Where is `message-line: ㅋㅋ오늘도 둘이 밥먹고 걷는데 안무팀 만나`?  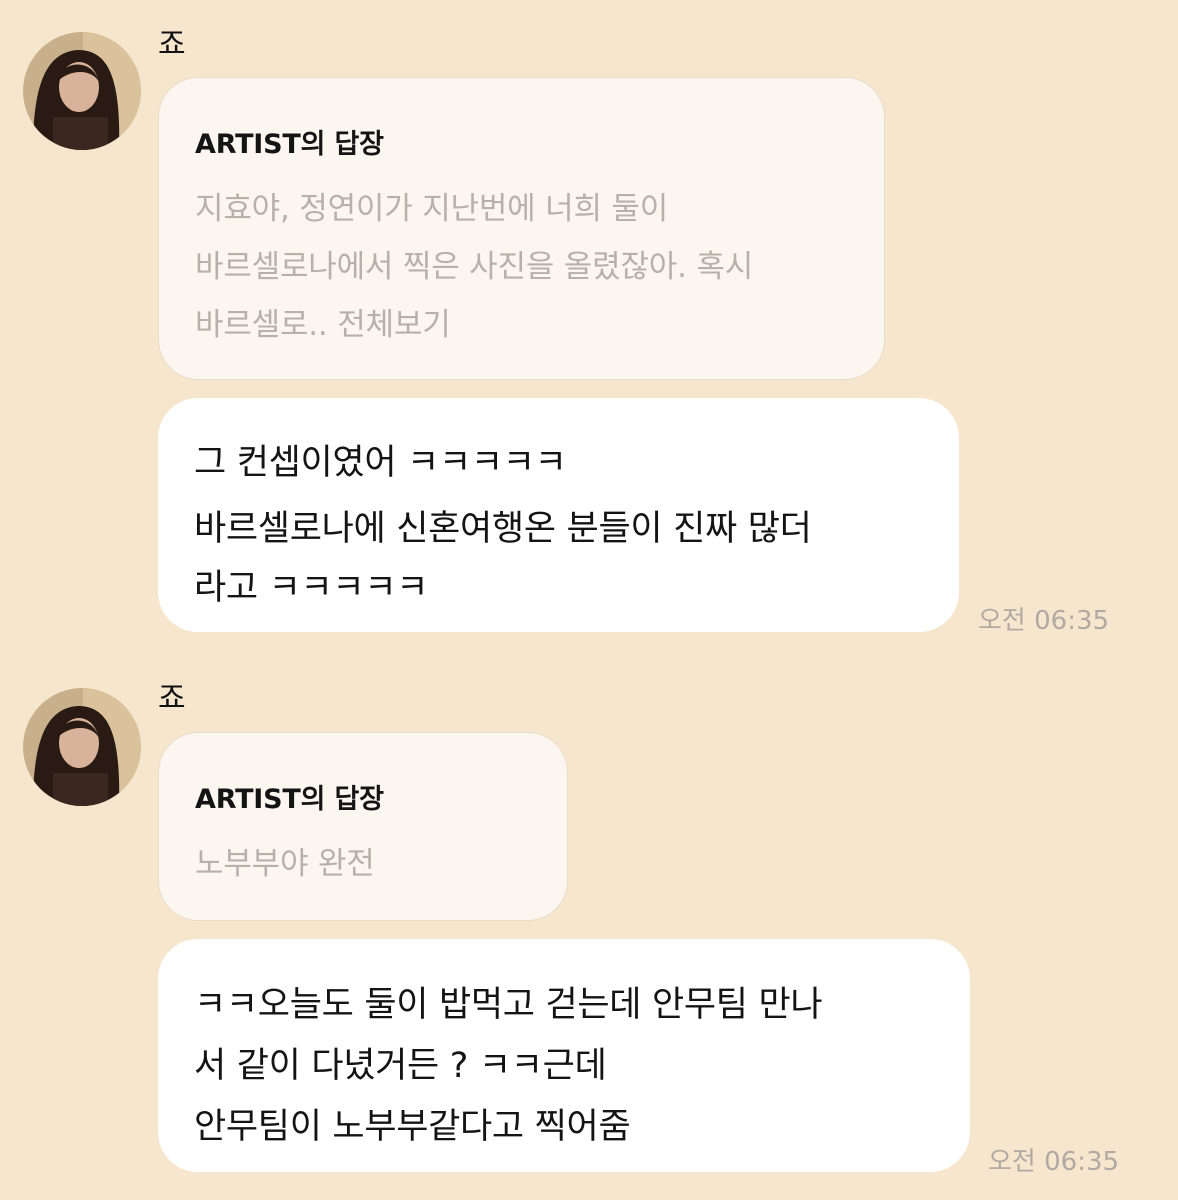
message-line: ㅋㅋ오늘도 둘이 밥먹고 걷는데 안무팀 만나 is located at coordinates (508, 1005).